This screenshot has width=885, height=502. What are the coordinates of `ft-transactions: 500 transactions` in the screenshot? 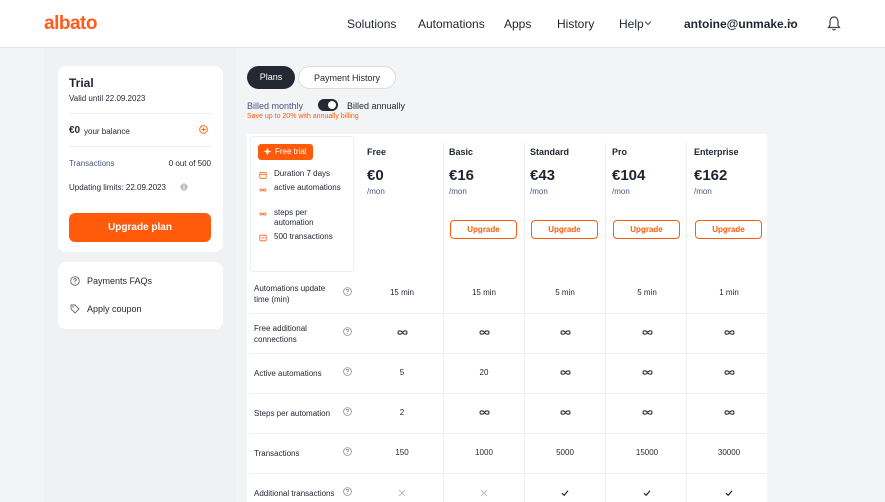 It's located at (303, 236).